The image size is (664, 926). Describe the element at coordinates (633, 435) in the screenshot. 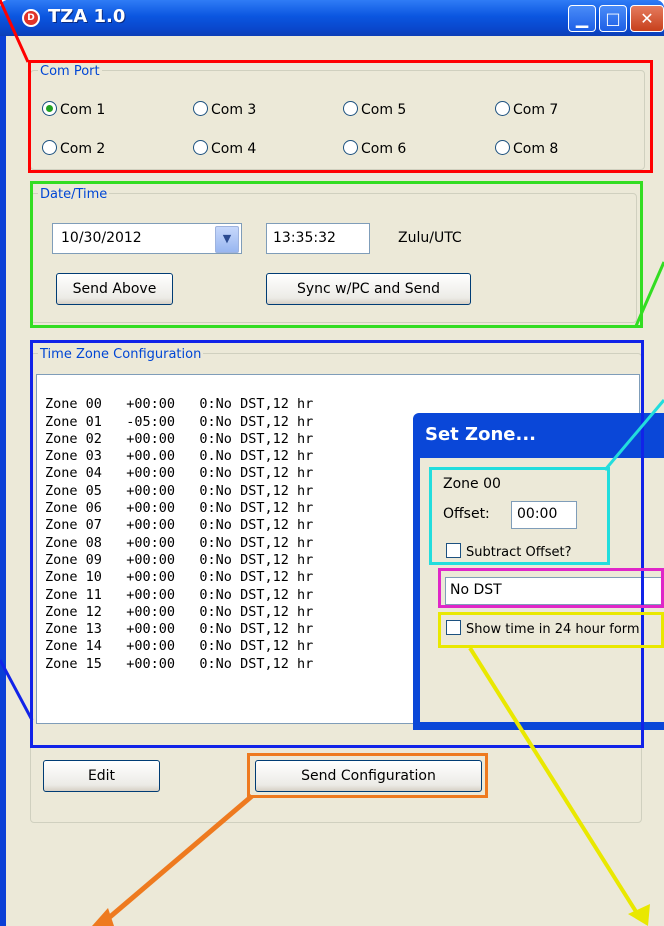

I see `annotation-arrow-cyan` at that location.